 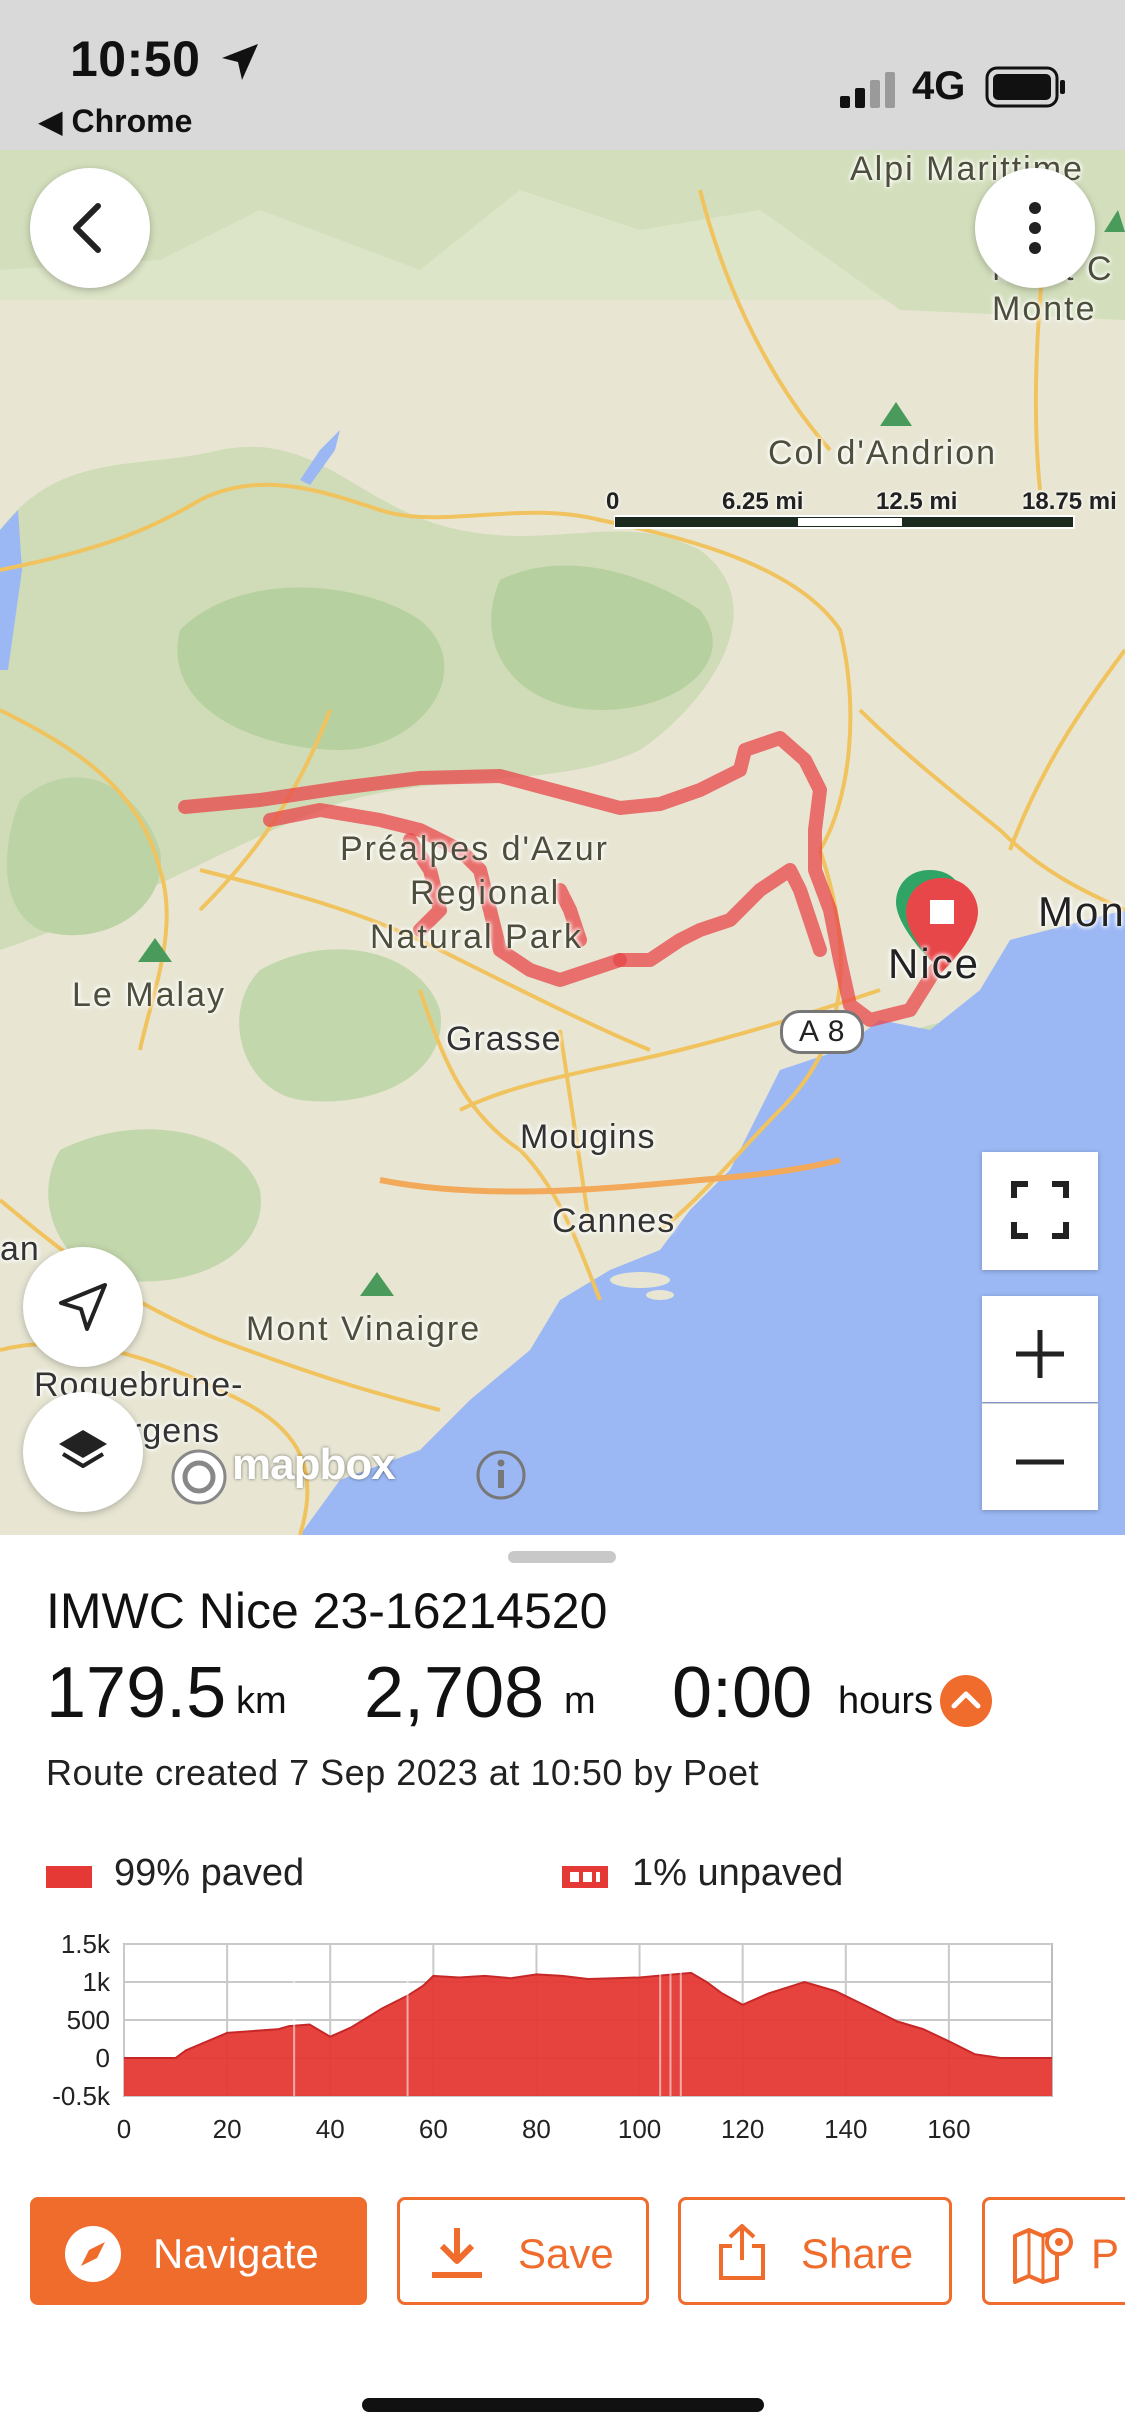 I want to click on share-label: Share, so click(x=857, y=2253).